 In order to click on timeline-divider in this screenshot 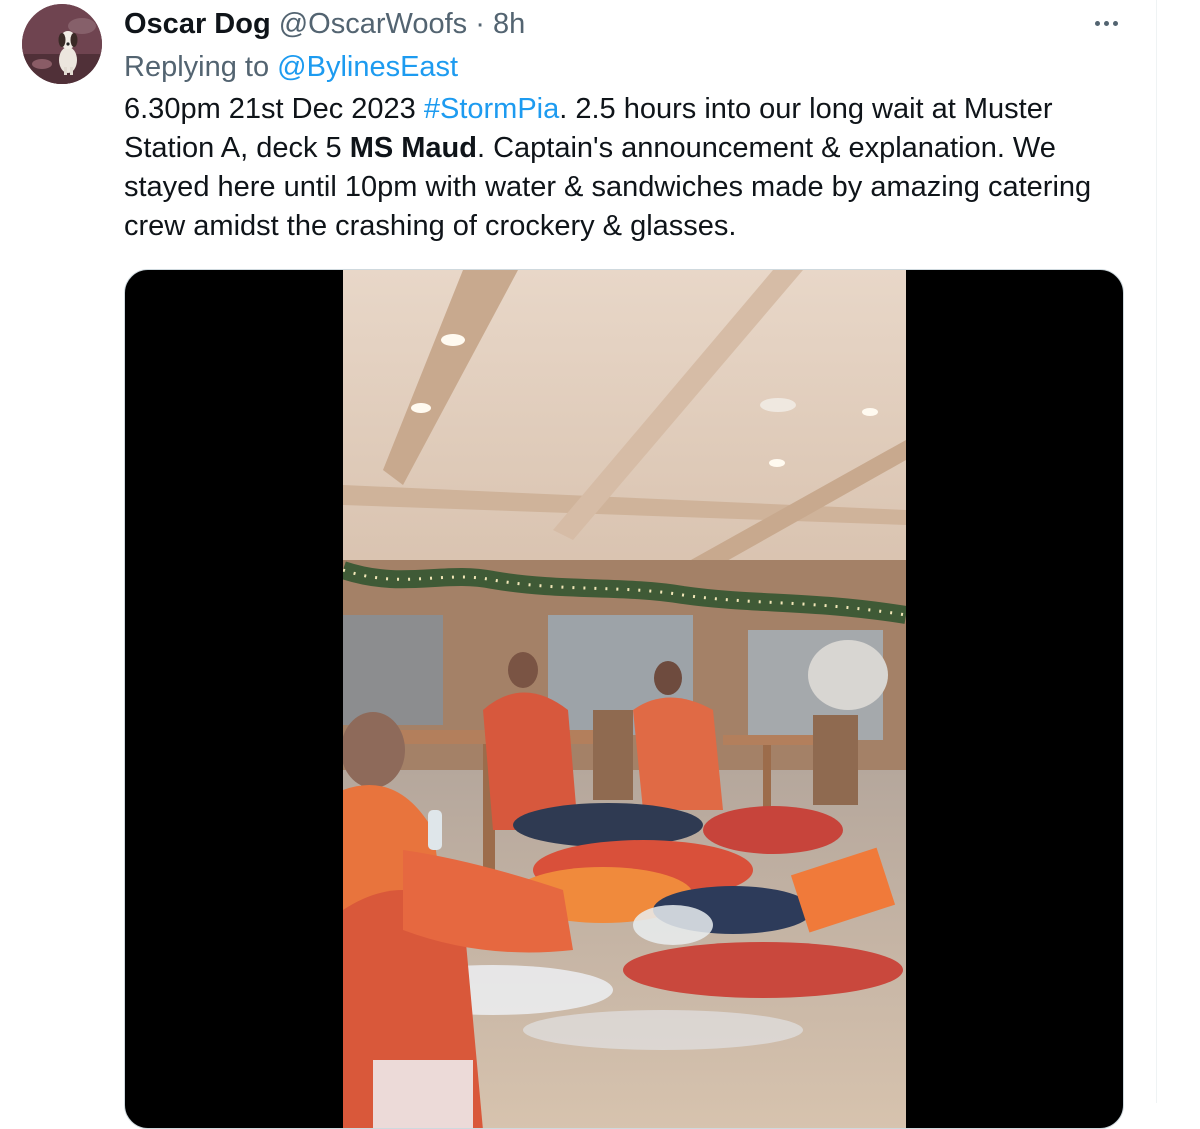, I will do `click(1156, 551)`.